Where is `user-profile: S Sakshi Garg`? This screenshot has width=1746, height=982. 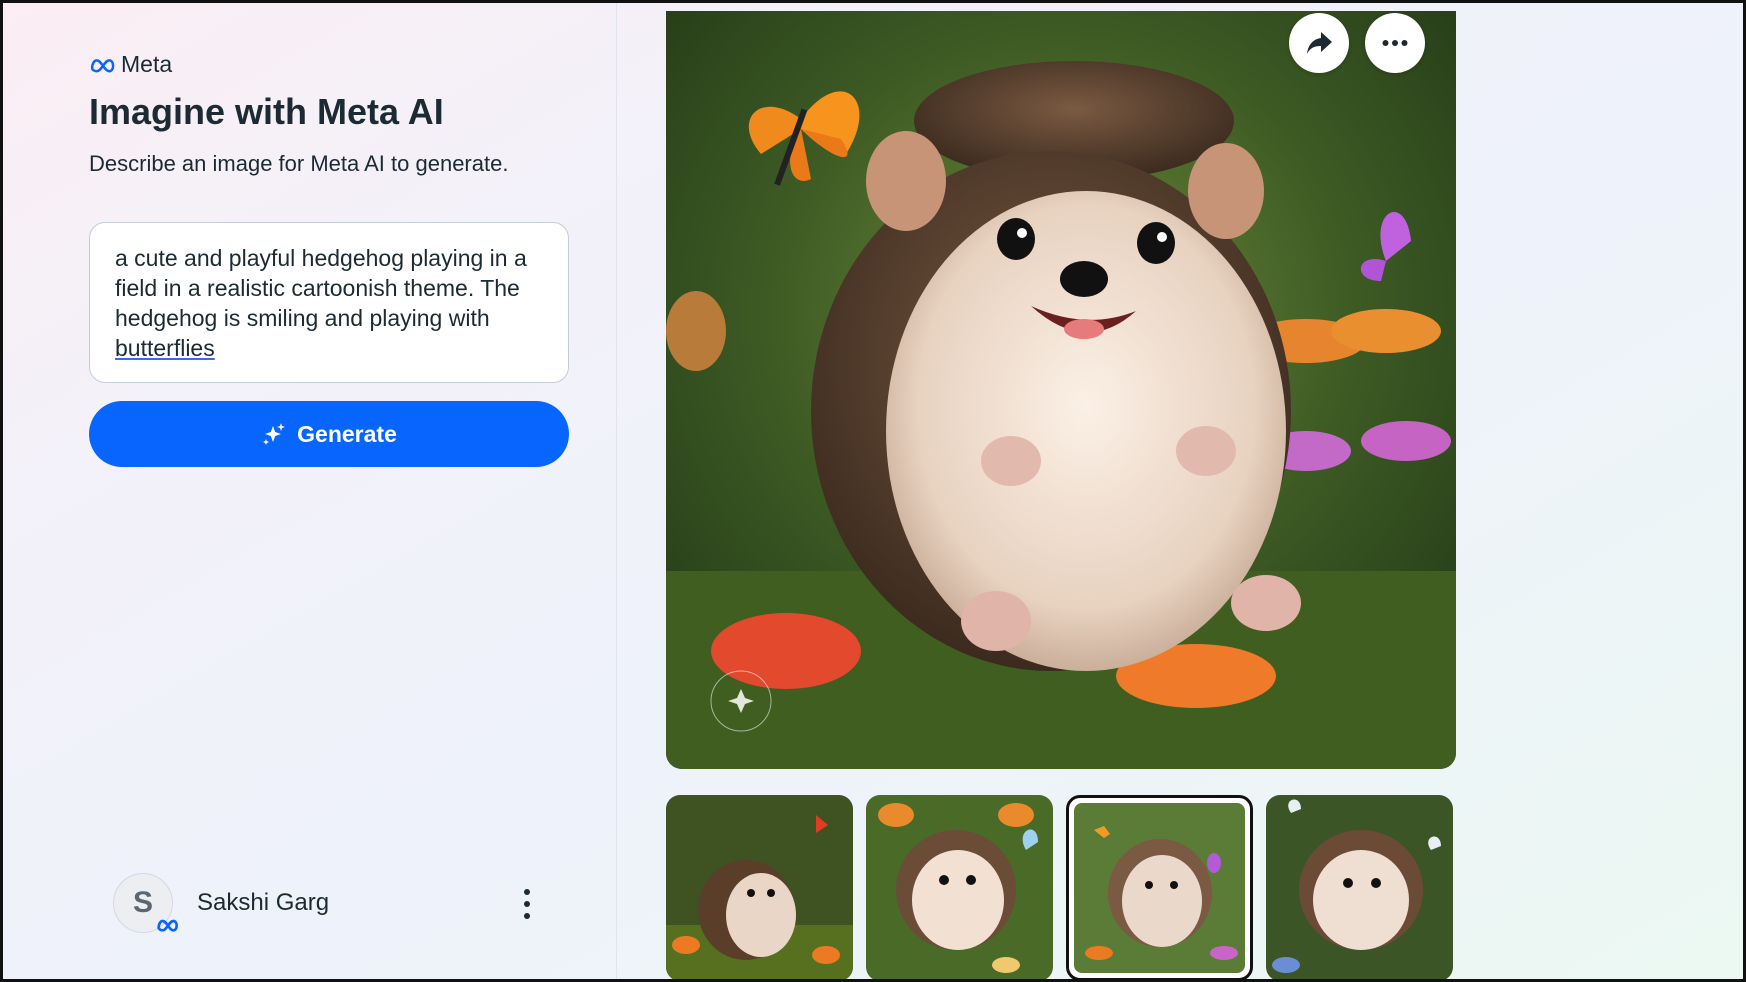
user-profile: S Sakshi Garg is located at coordinates (221, 903).